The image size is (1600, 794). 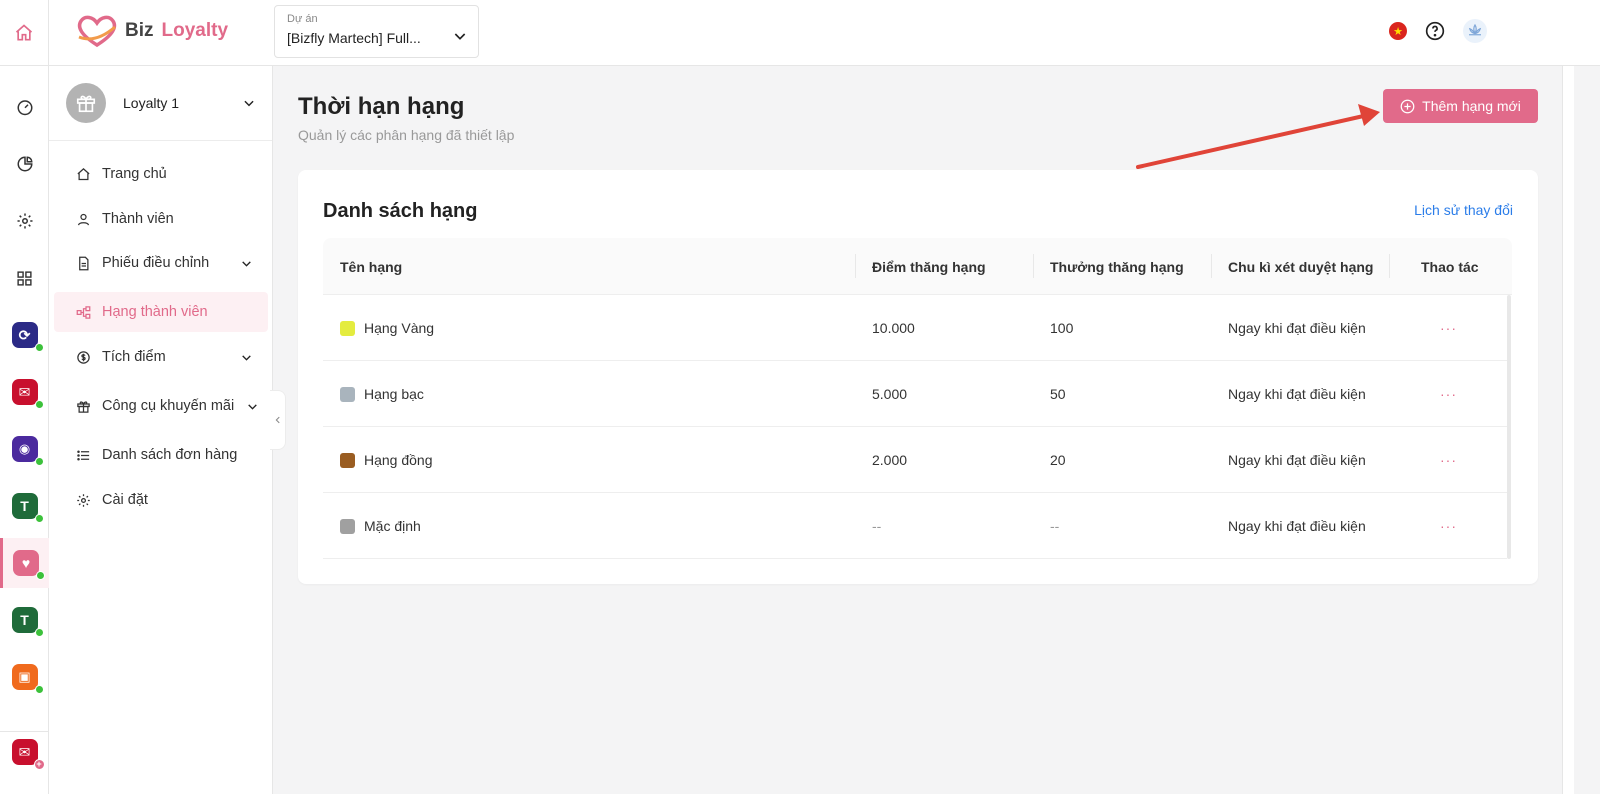 I want to click on app-shop-button: ▣, so click(x=24, y=677).